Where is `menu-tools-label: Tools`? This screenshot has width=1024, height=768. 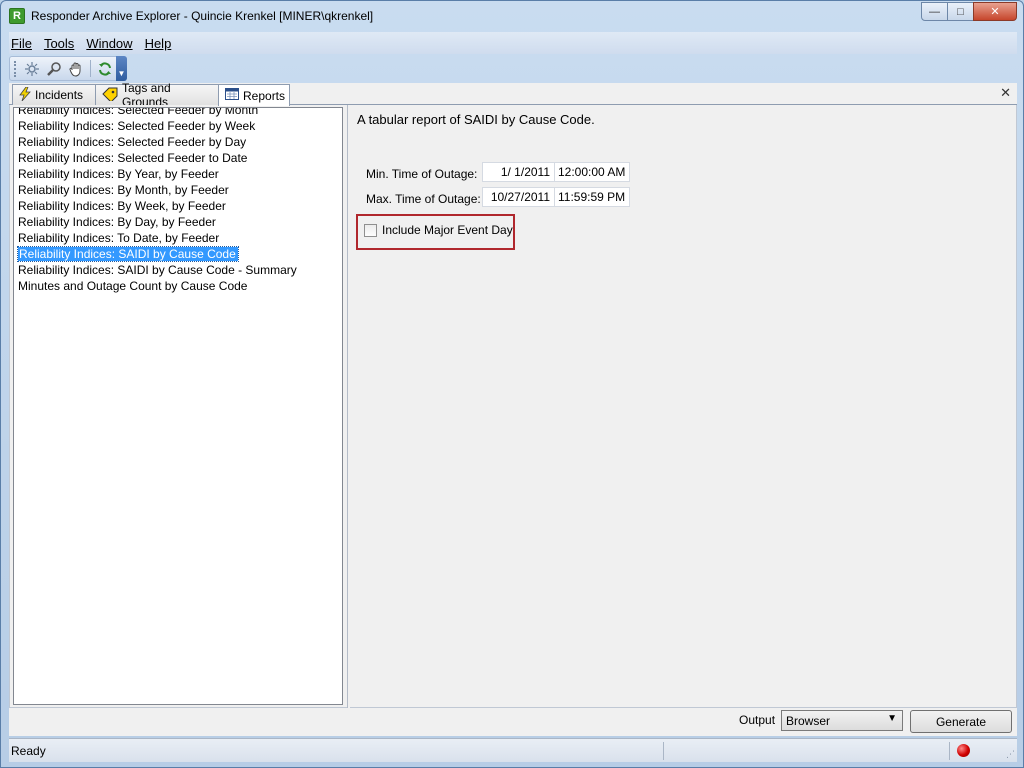 menu-tools-label: Tools is located at coordinates (59, 43).